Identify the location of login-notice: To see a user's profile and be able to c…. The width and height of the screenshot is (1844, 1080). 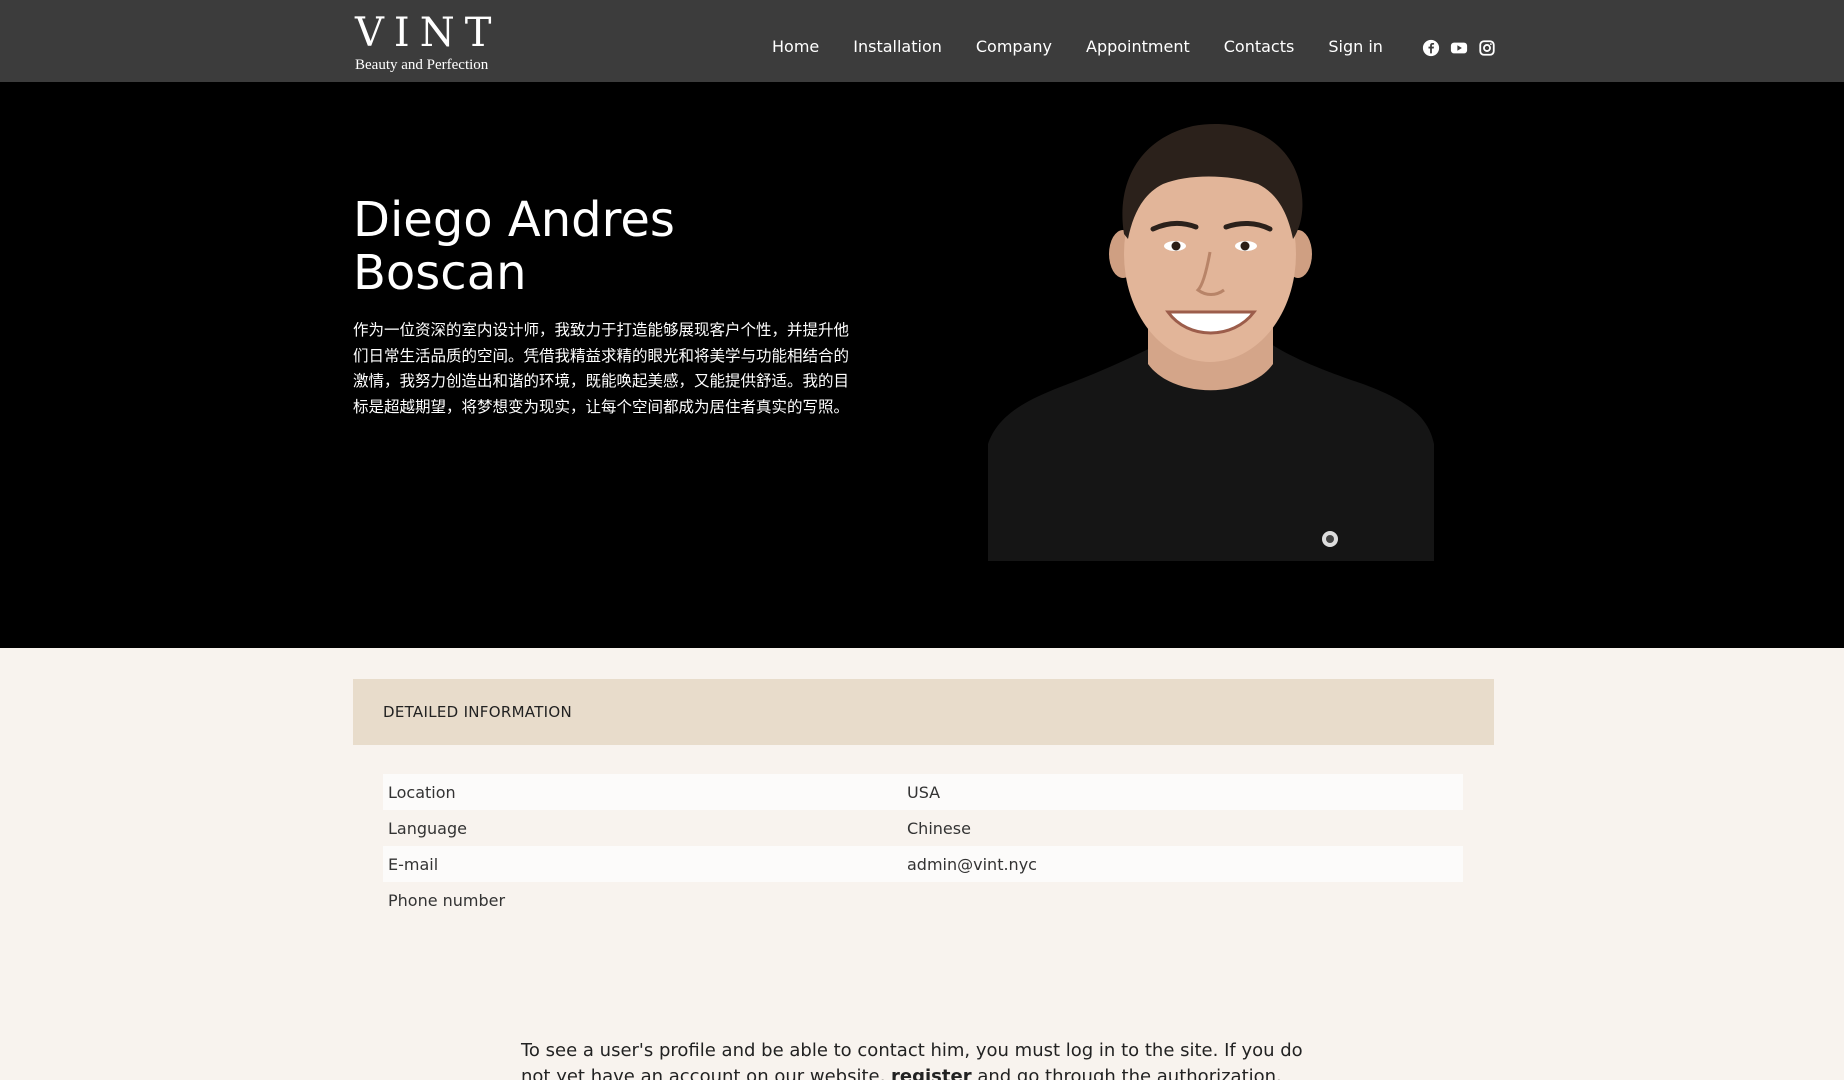
(926, 1059).